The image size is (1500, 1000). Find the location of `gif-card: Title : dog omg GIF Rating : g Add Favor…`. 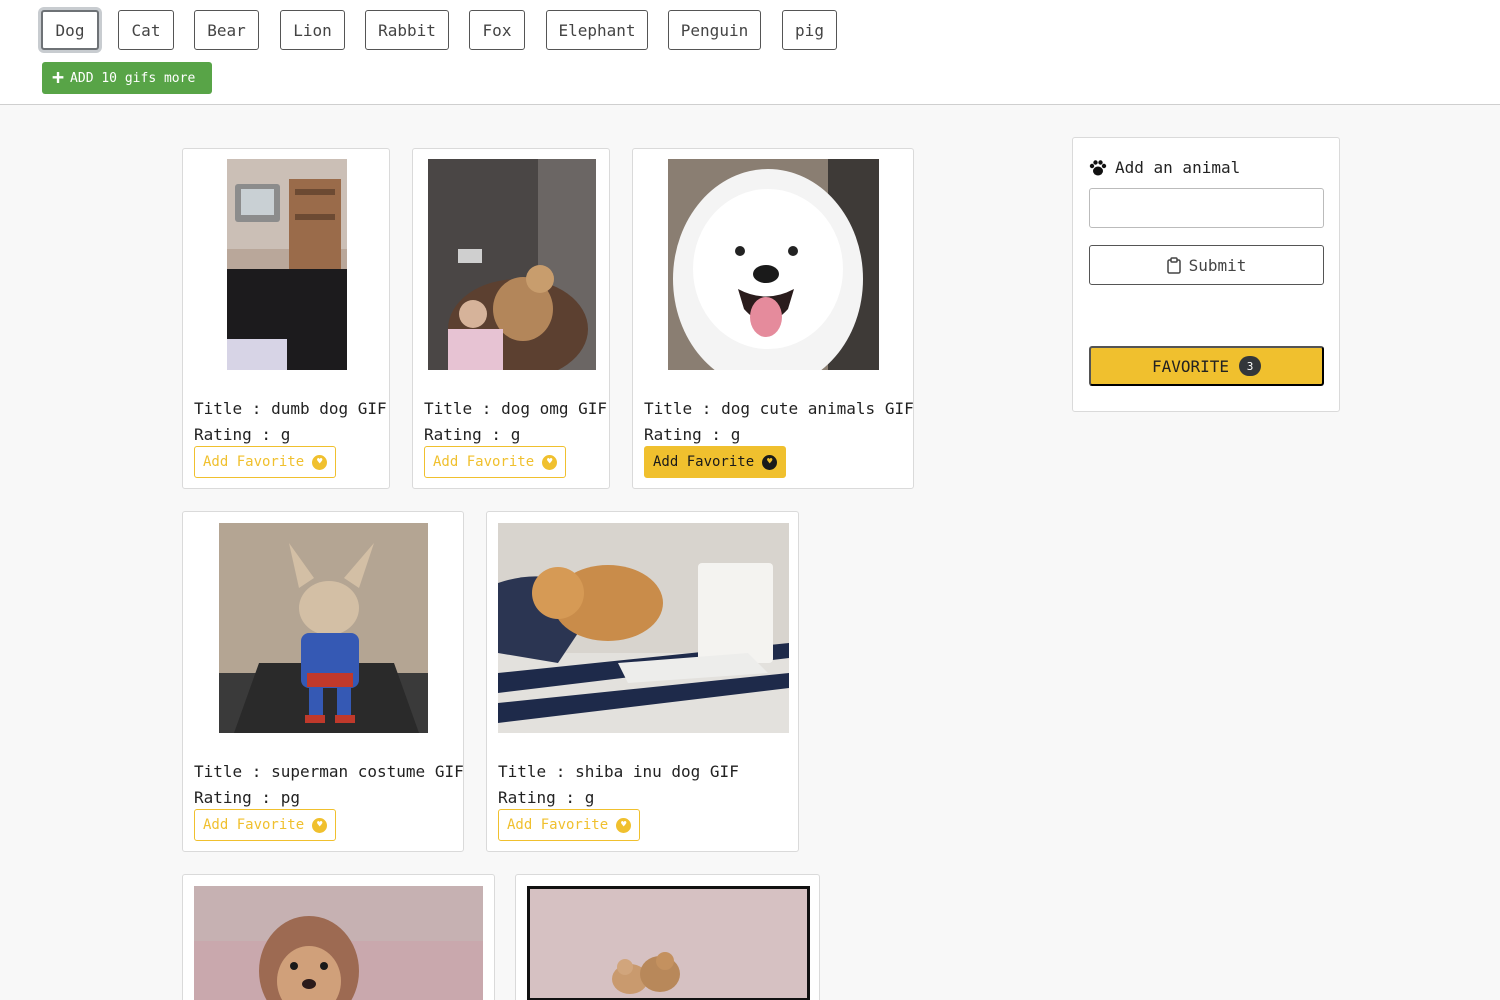

gif-card: Title : dog omg GIF Rating : g Add Favor… is located at coordinates (511, 318).